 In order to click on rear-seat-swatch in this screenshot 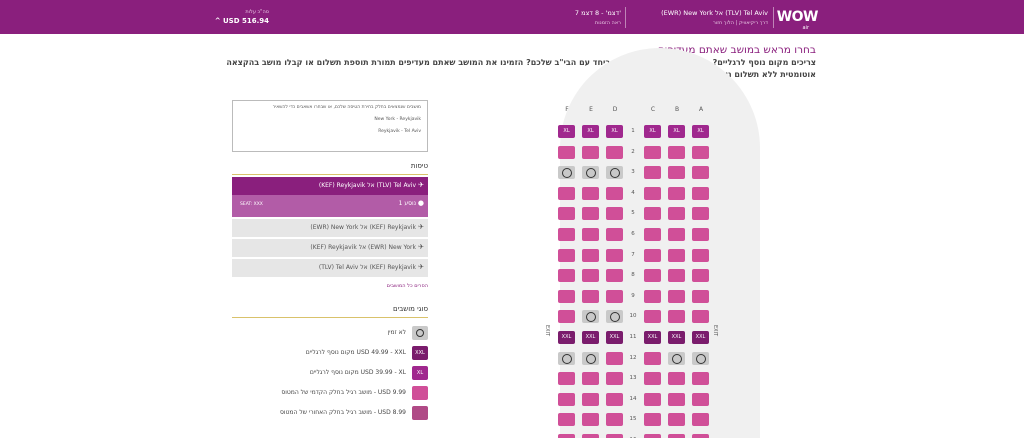, I will do `click(420, 413)`.